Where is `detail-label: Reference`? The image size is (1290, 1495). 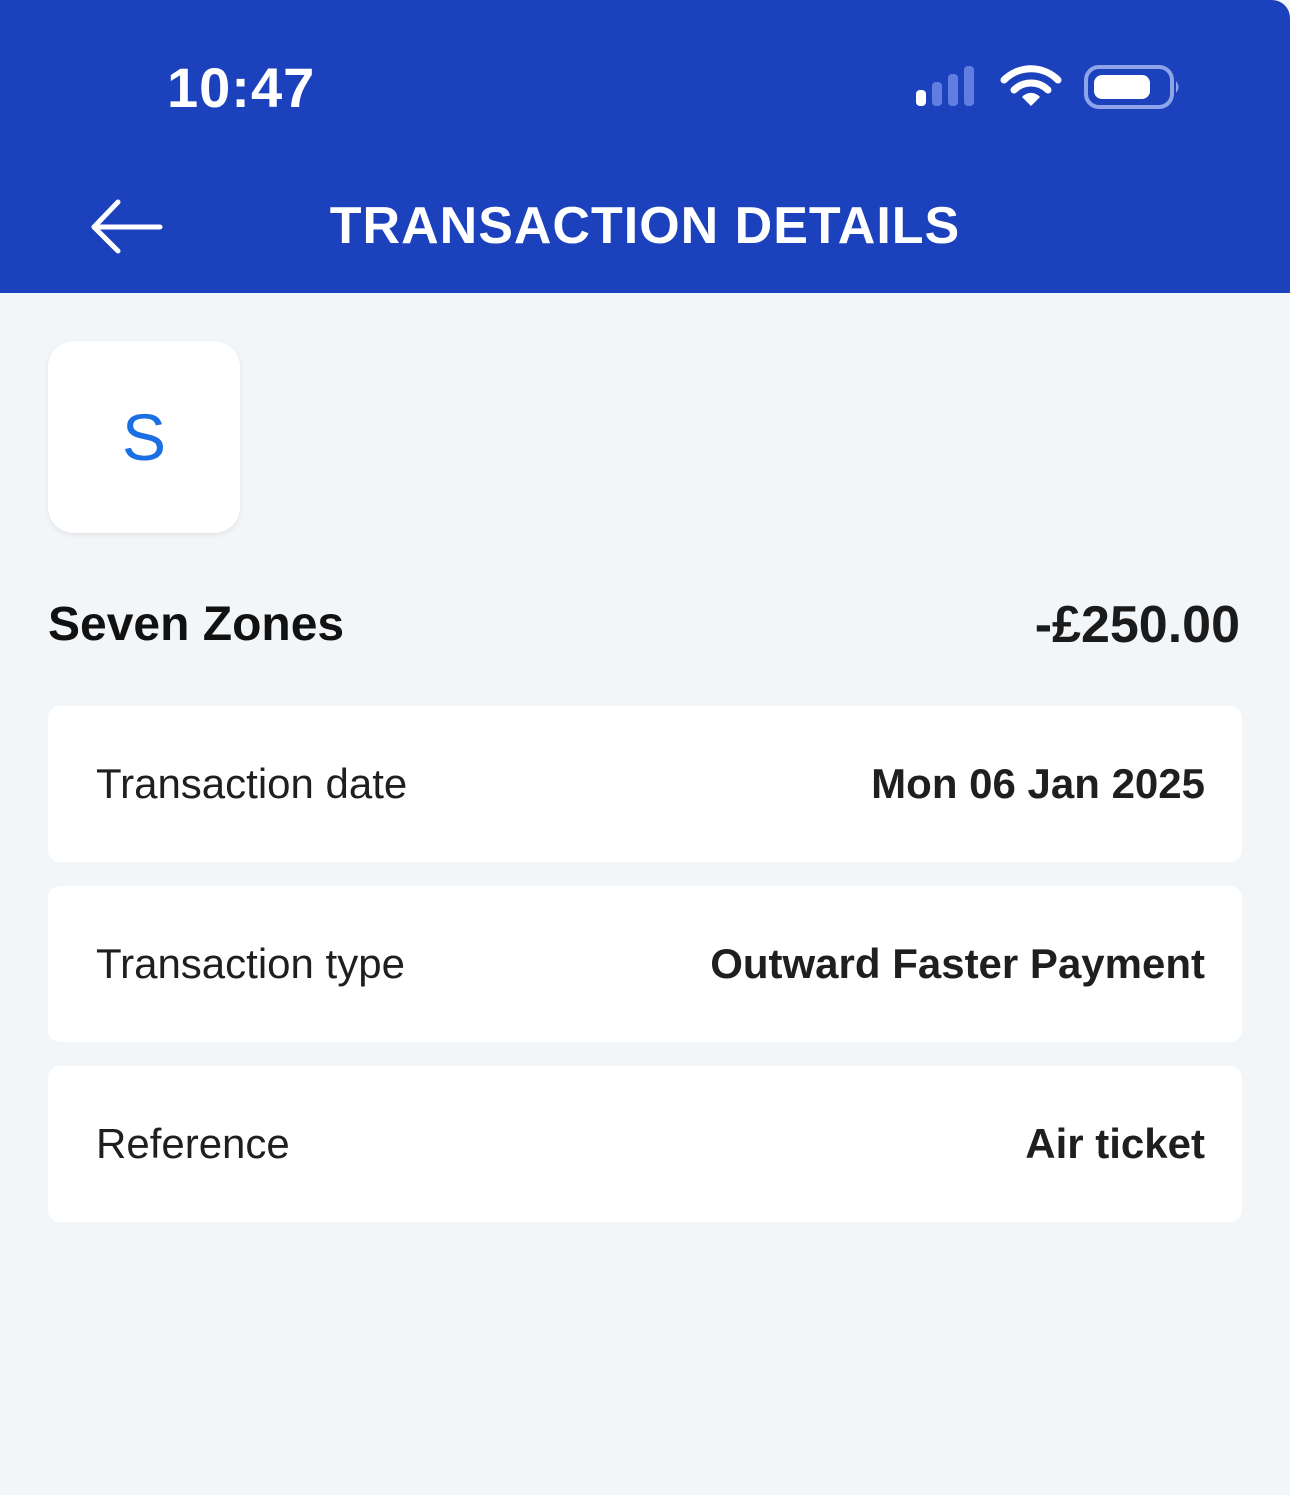
detail-label: Reference is located at coordinates (193, 1143).